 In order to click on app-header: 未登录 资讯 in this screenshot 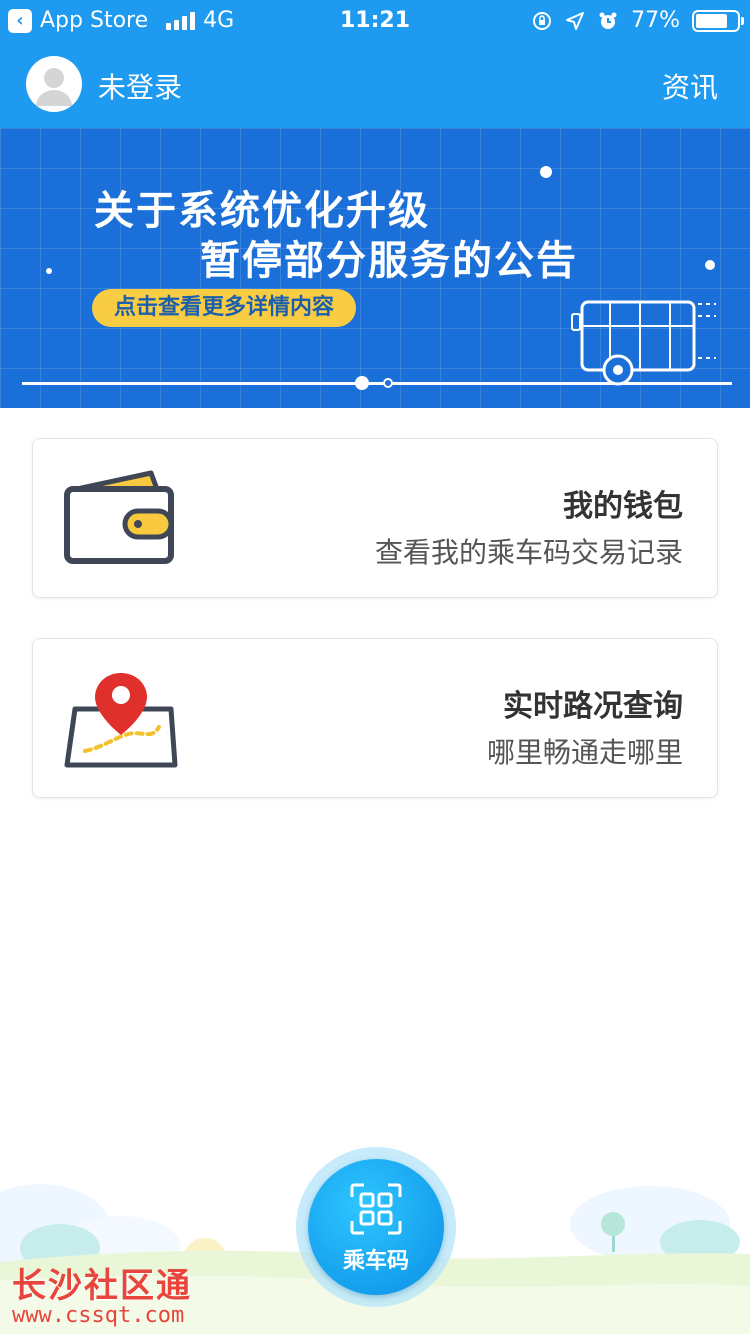, I will do `click(375, 85)`.